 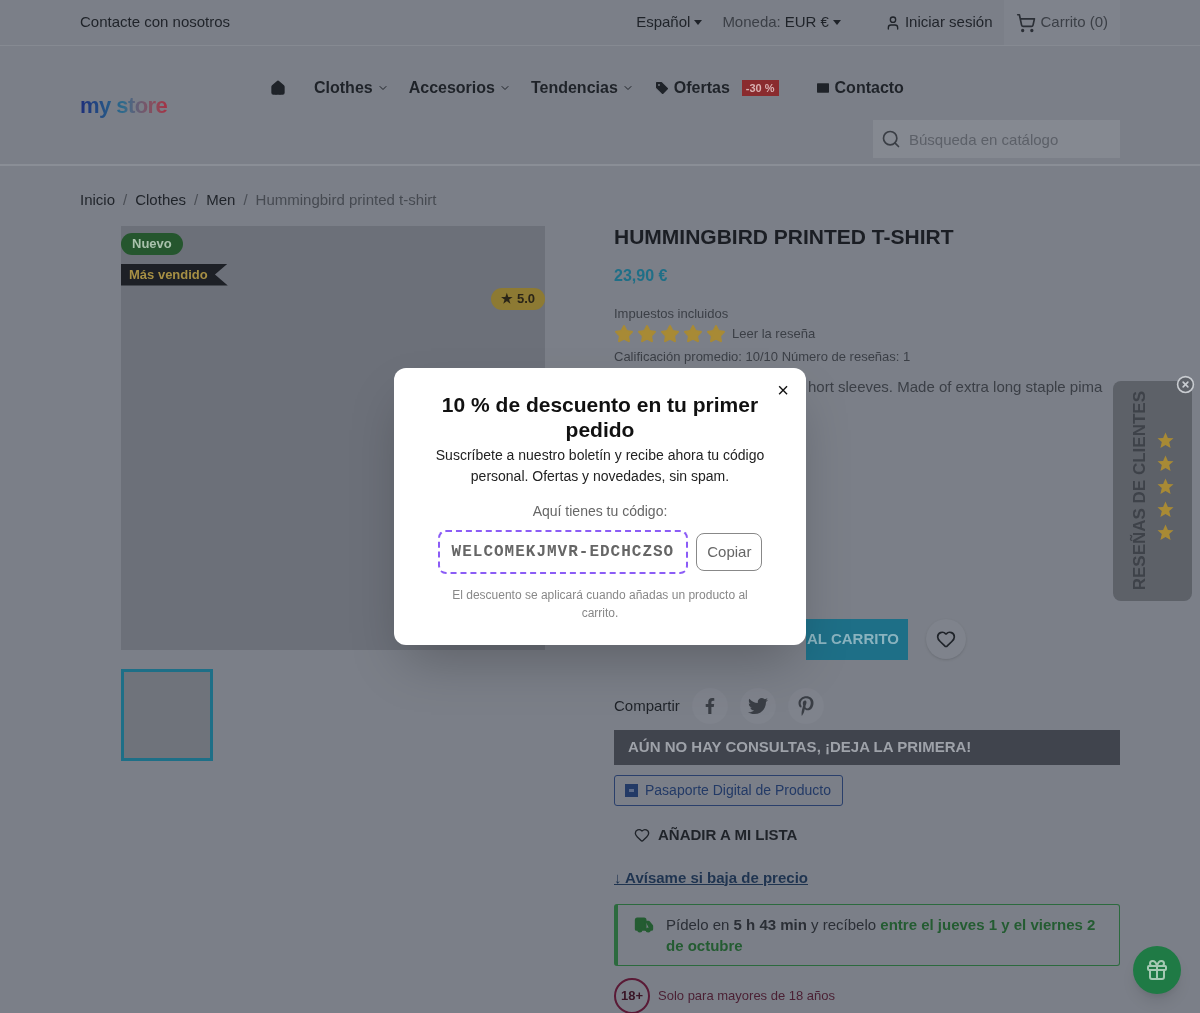 I want to click on home-icon, so click(x=278, y=88).